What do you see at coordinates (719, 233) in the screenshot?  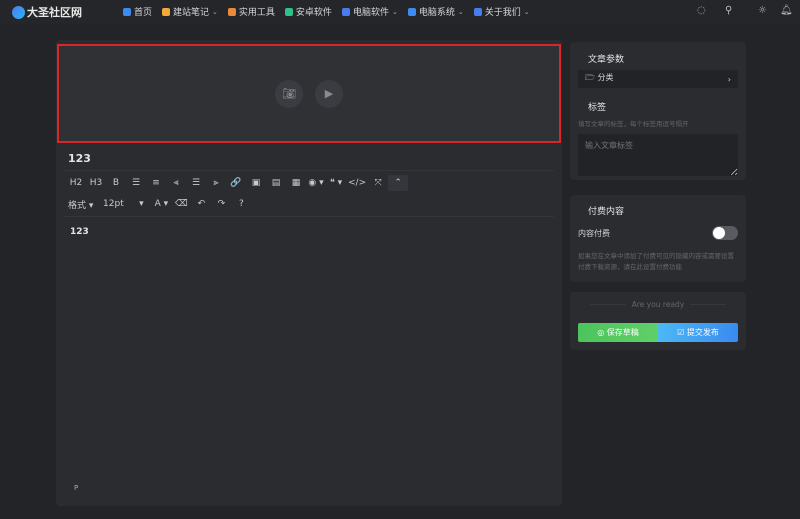 I see `toggle-knob` at bounding box center [719, 233].